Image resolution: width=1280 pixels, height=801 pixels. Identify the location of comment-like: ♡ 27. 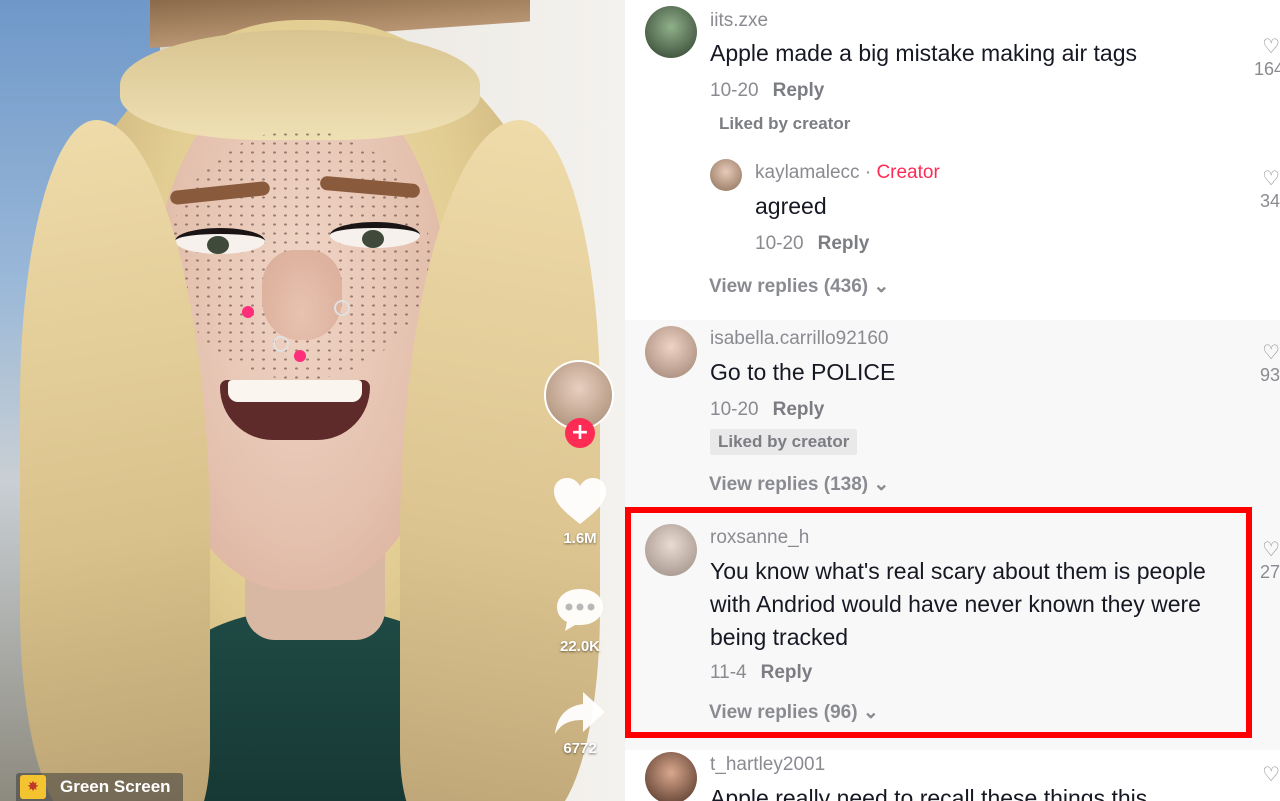
(1267, 560).